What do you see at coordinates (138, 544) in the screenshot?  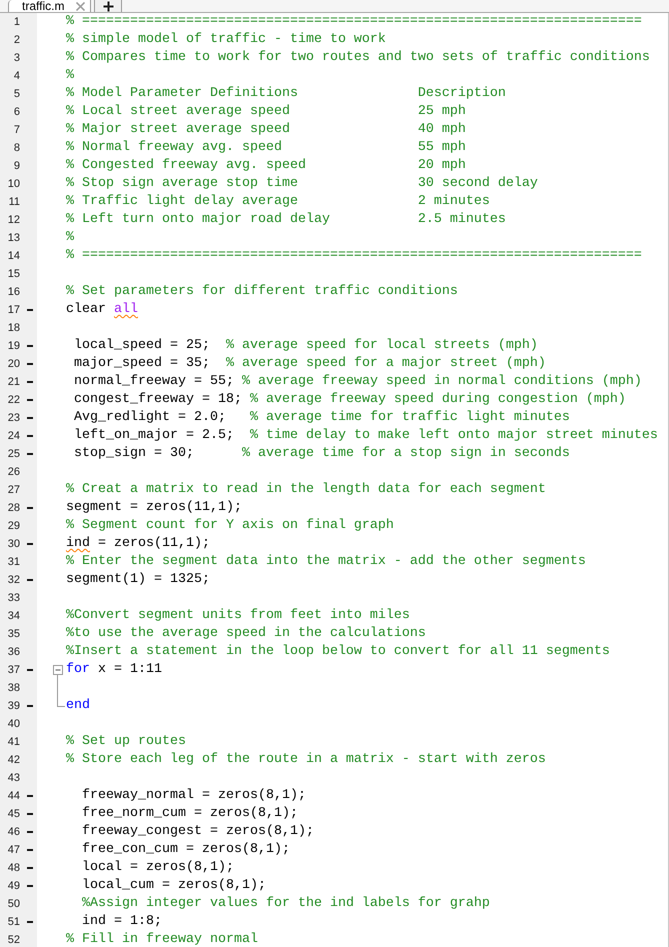 I see `code-line: ind = zeros(11,1);` at bounding box center [138, 544].